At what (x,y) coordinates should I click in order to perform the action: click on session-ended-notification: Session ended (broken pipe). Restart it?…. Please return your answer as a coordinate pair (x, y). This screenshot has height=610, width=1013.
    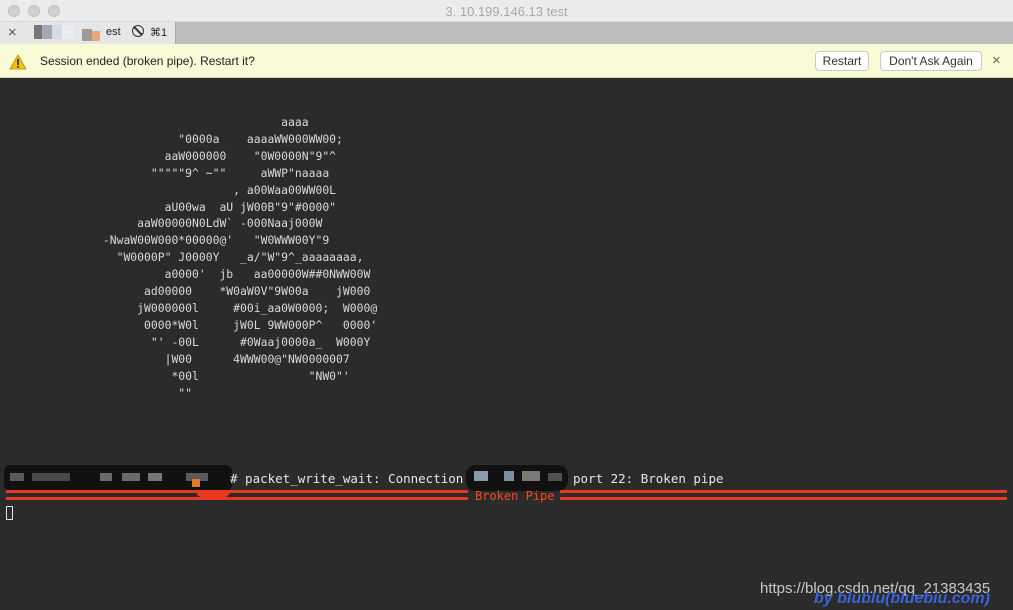
    Looking at the image, I should click on (506, 61).